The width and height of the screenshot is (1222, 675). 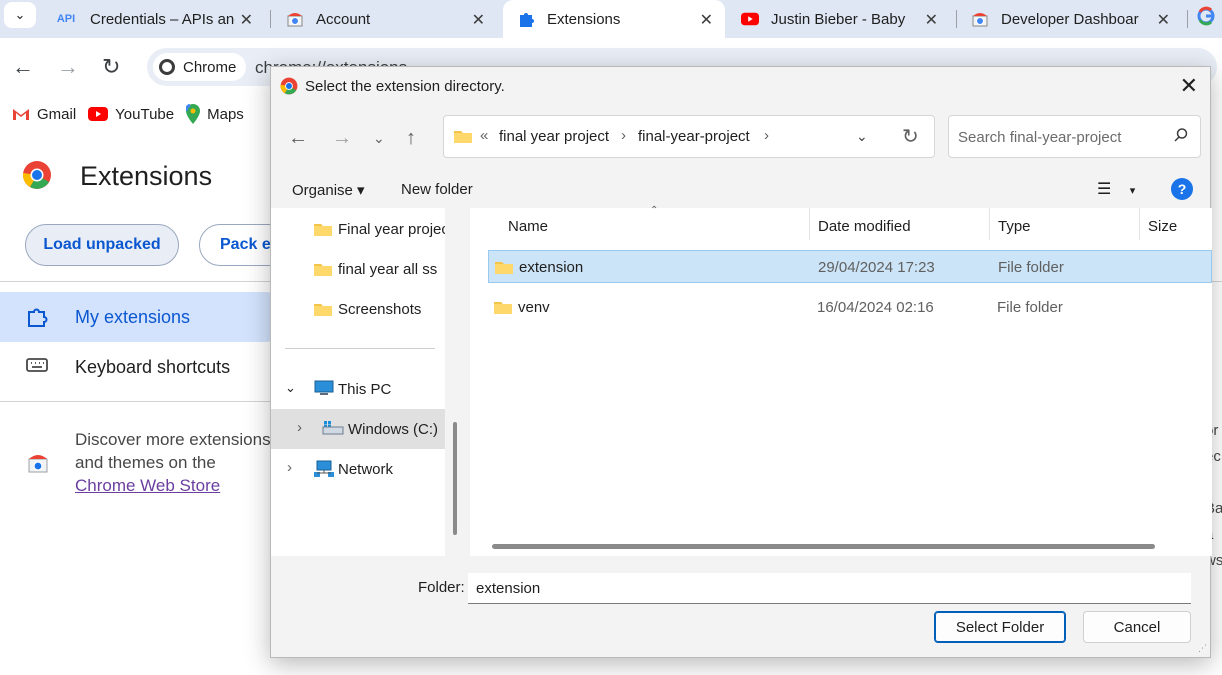 What do you see at coordinates (1182, 189) in the screenshot?
I see `help-icon: ?` at bounding box center [1182, 189].